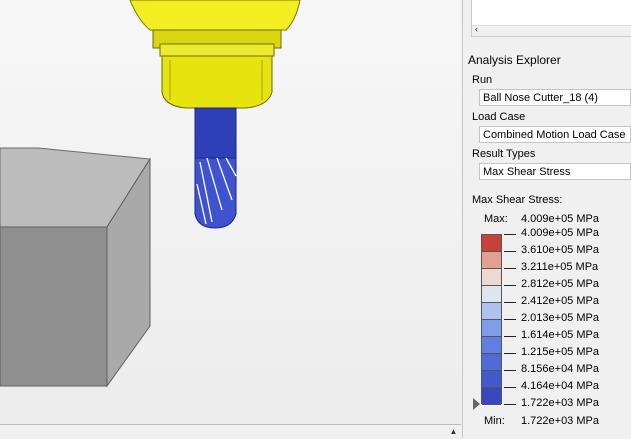 This screenshot has width=631, height=439. I want to click on load-case-label: Load Case, so click(499, 117).